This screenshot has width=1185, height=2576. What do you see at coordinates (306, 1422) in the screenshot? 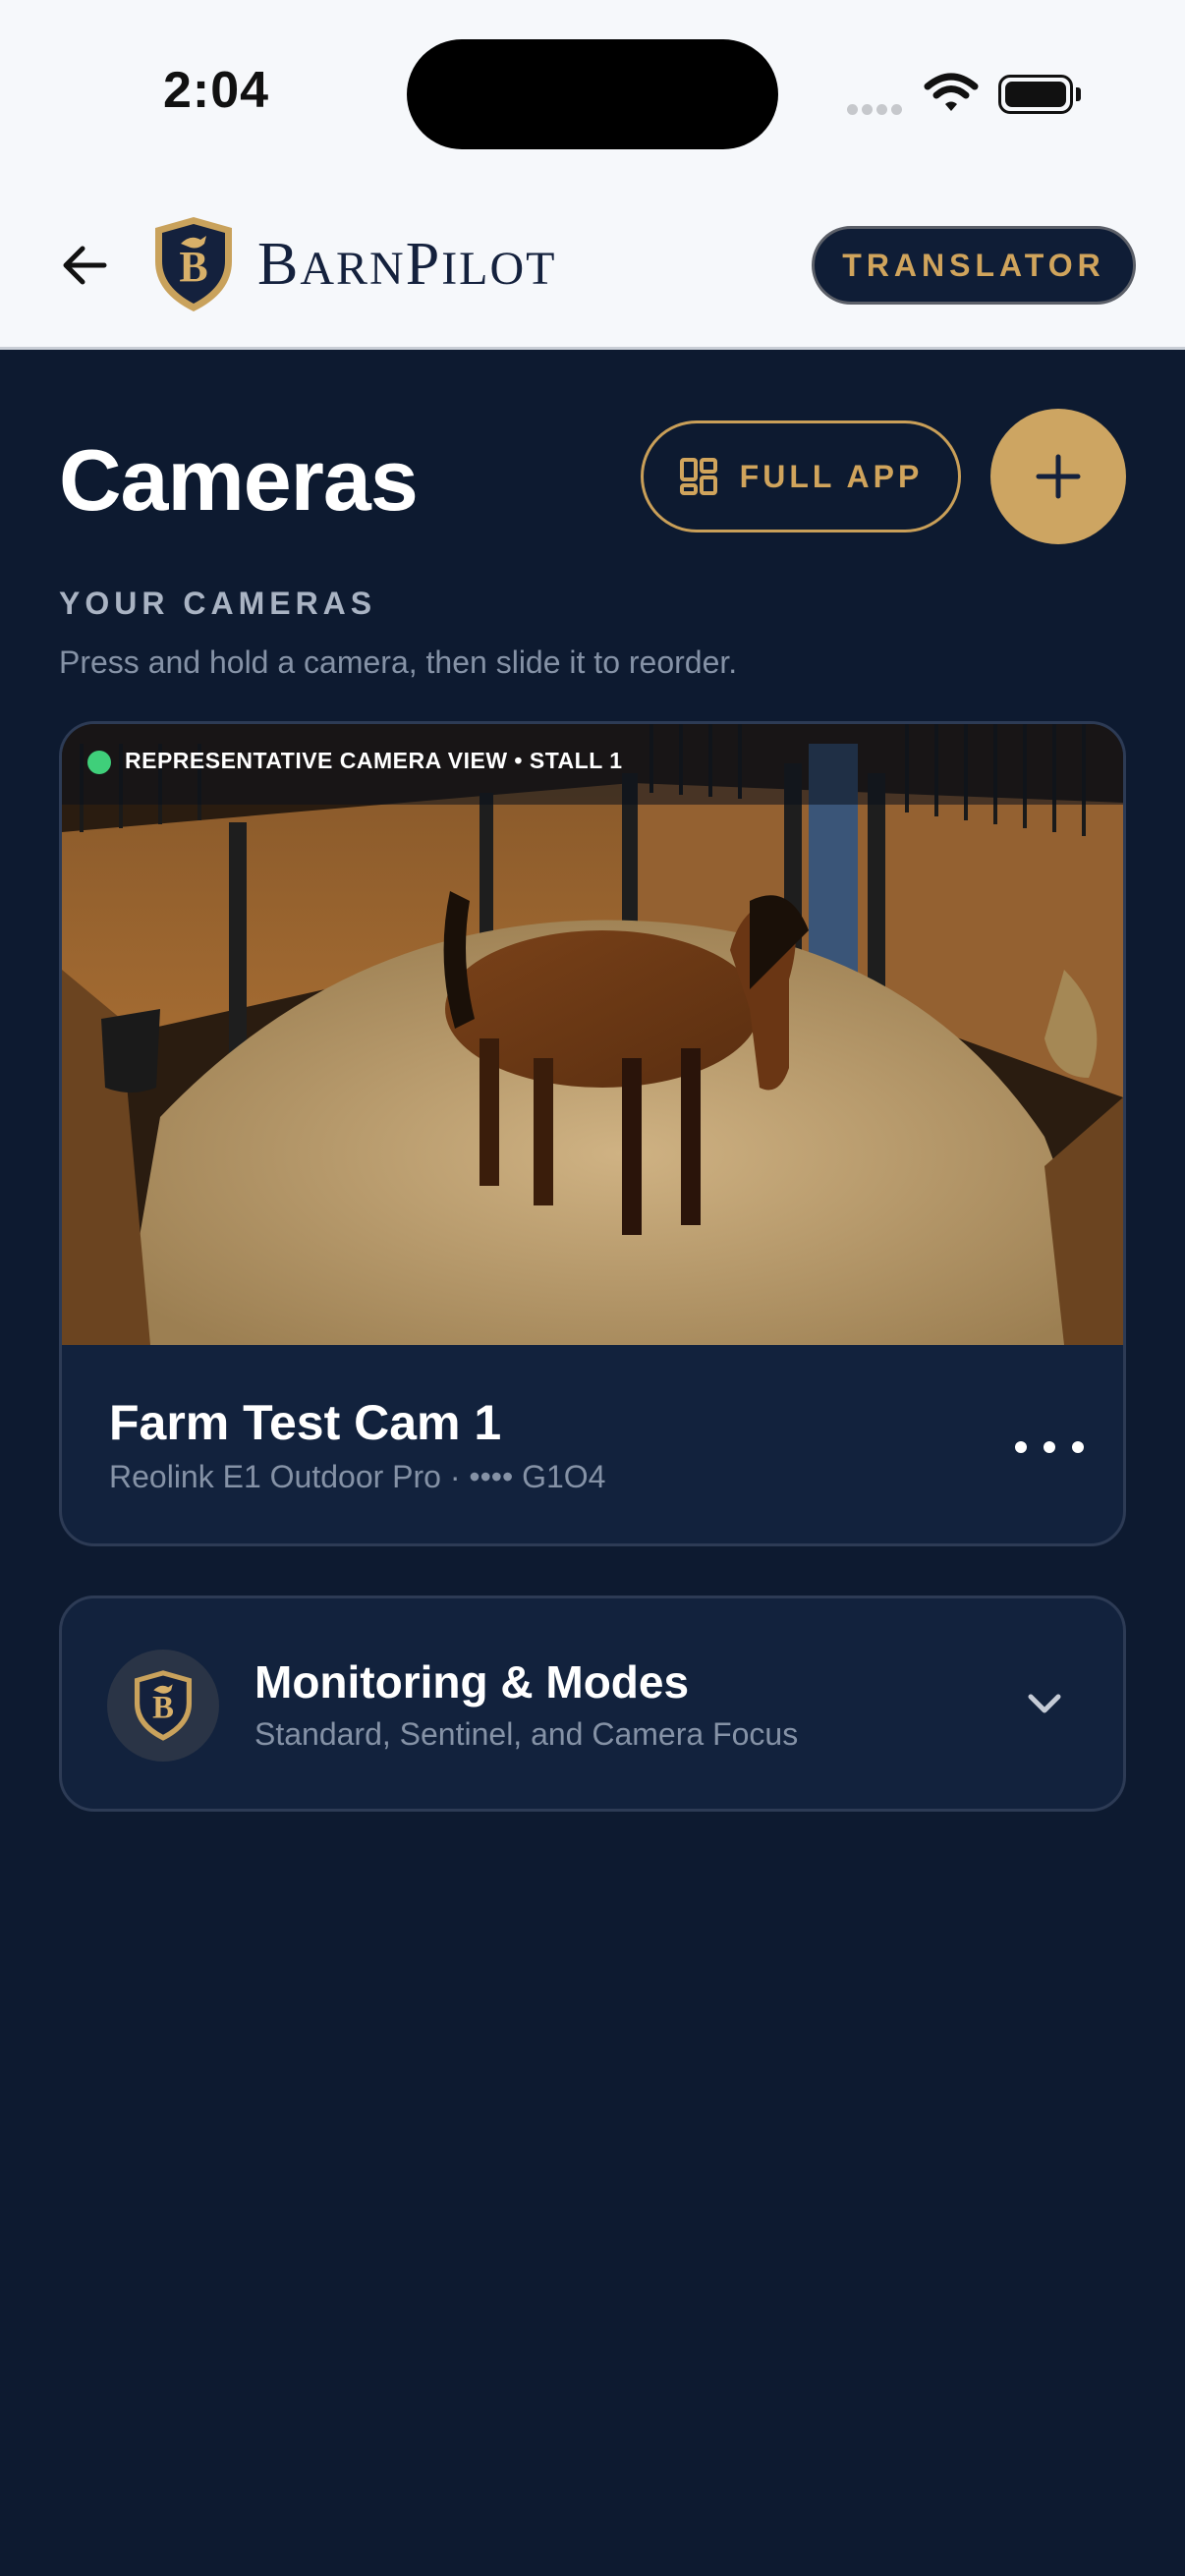
I see `camera-name: Farm Test Cam 1` at bounding box center [306, 1422].